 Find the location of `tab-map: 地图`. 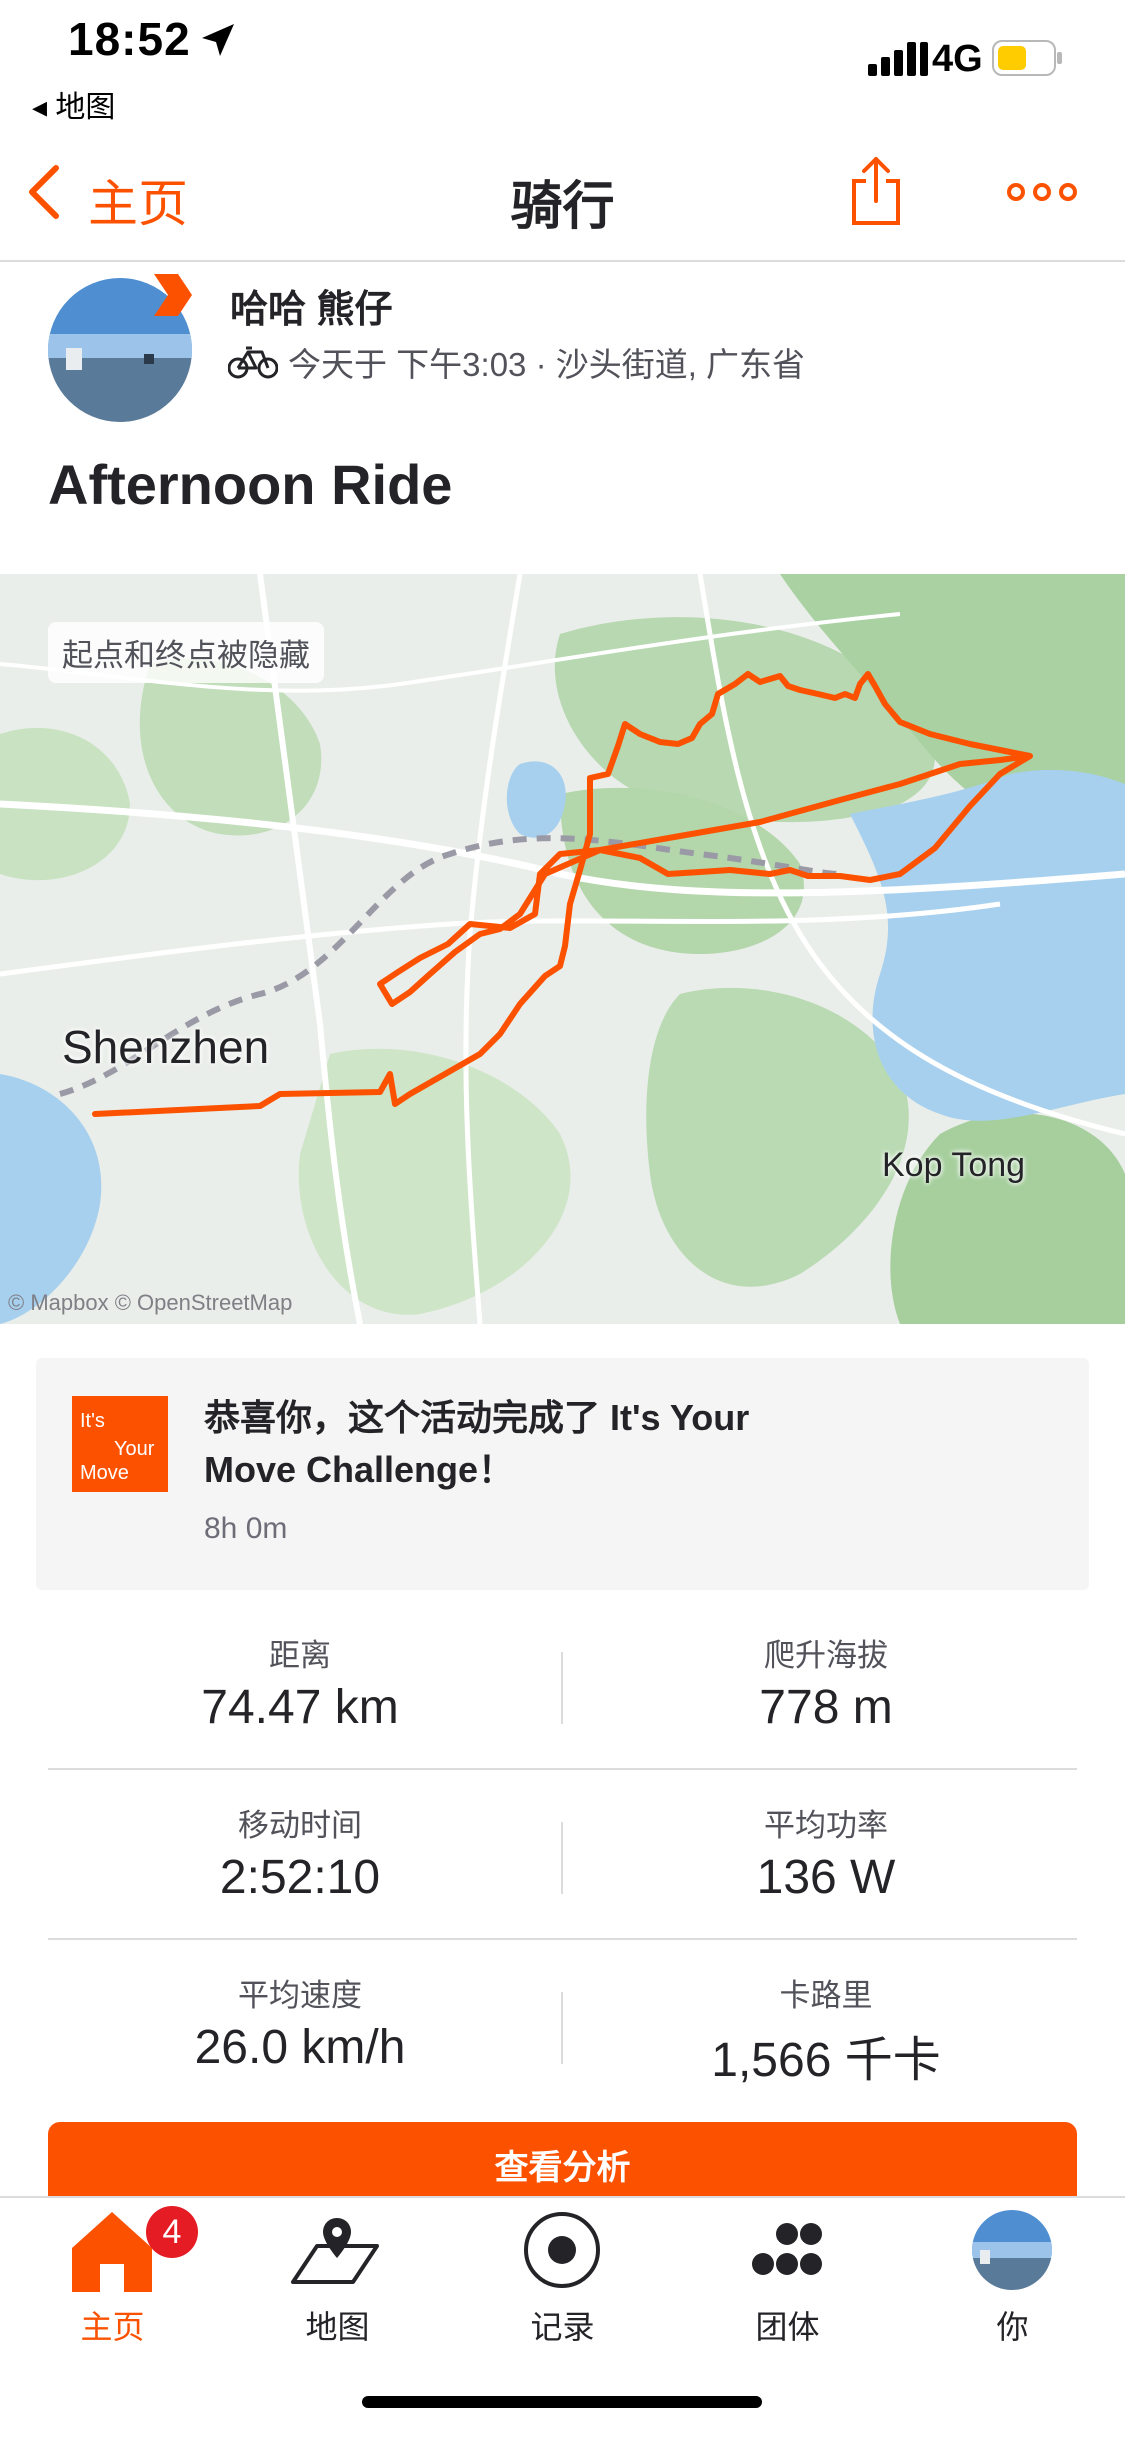

tab-map: 地图 is located at coordinates (337, 2276).